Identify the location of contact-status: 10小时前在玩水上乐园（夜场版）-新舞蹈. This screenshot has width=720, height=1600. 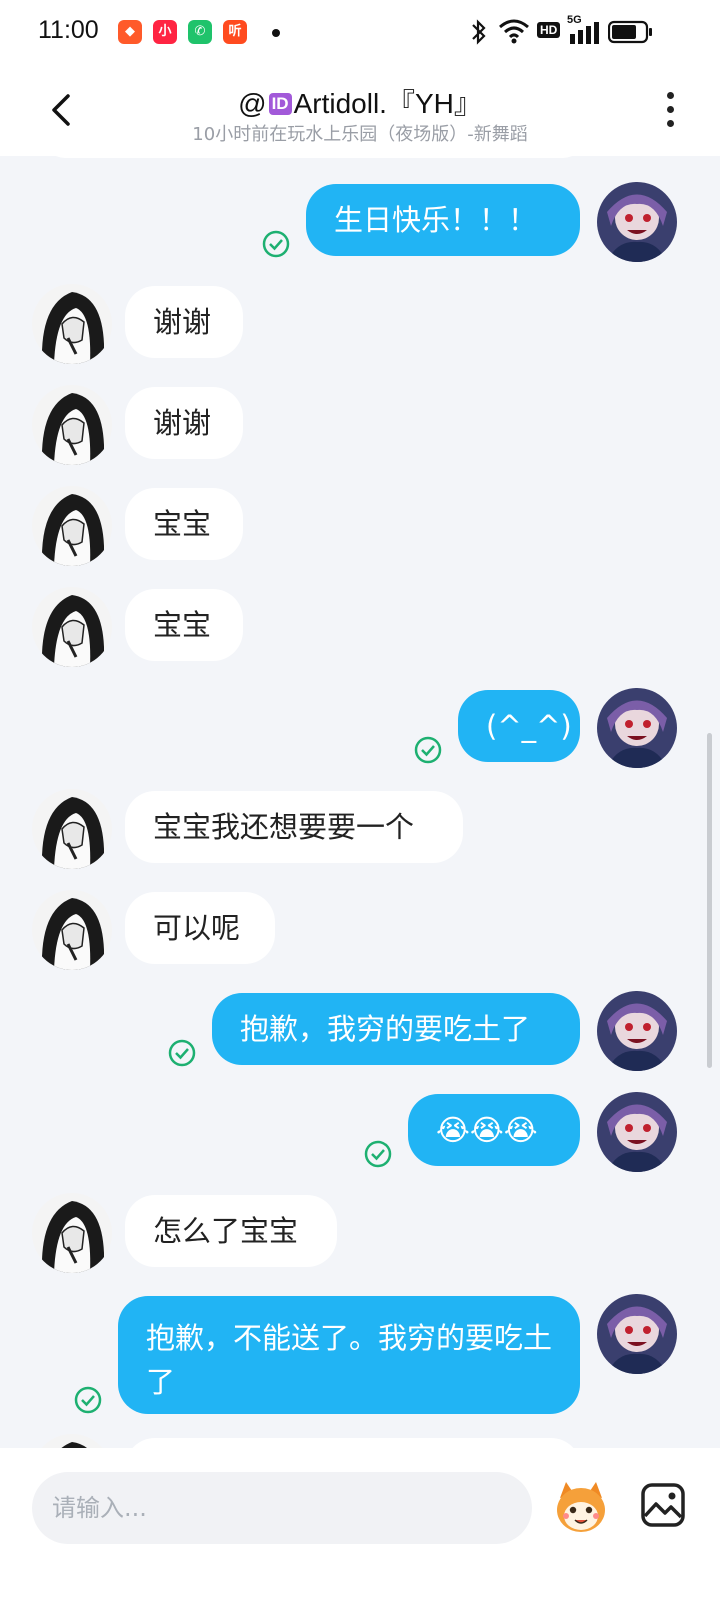
(360, 134).